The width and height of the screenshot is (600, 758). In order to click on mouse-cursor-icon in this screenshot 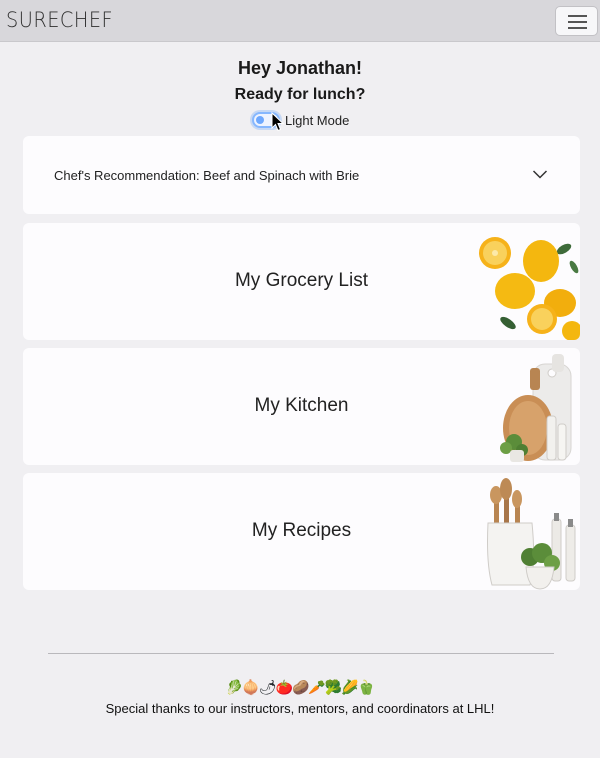, I will do `click(278, 122)`.